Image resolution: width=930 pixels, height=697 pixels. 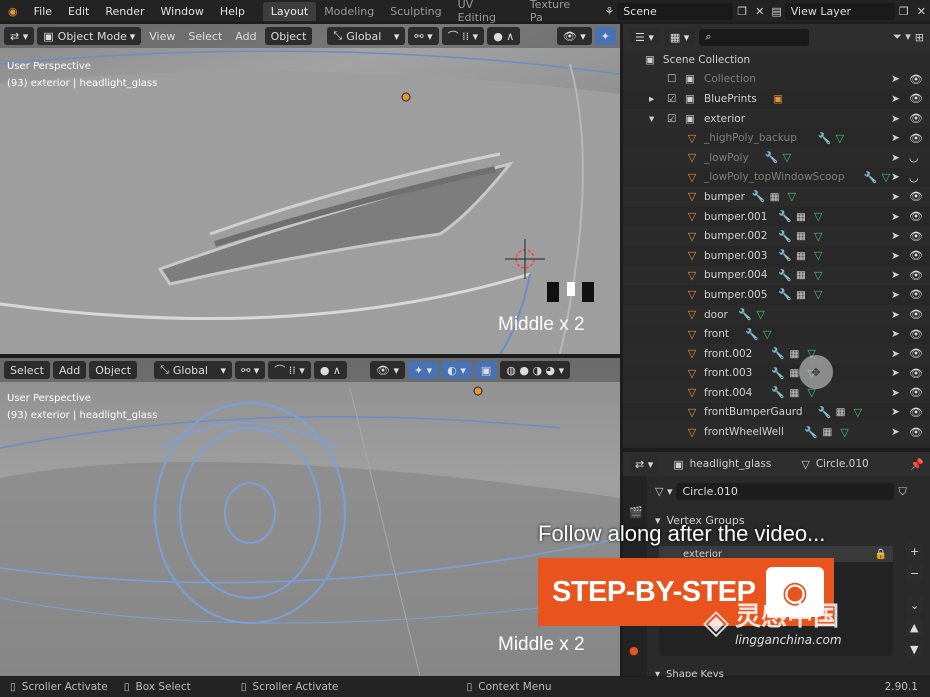 I want to click on close-icon: ✕, so click(x=921, y=11).